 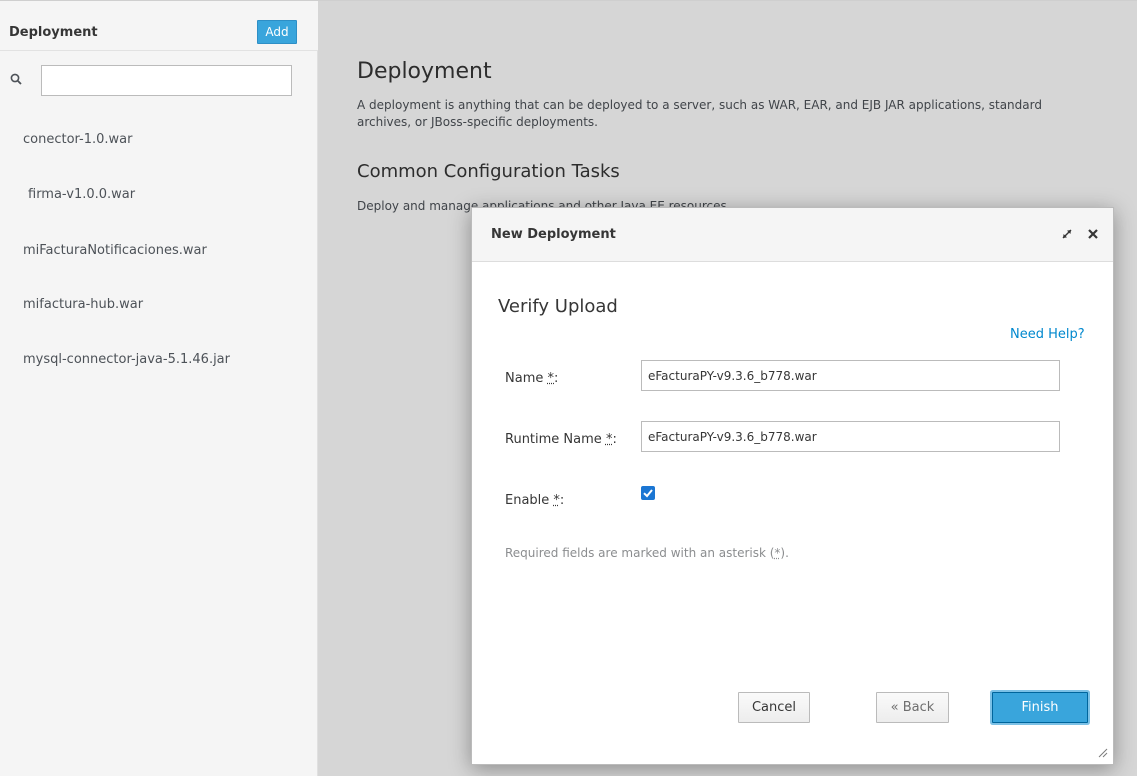 I want to click on sidebar-item-conector: conector-1.0.war, so click(x=78, y=139).